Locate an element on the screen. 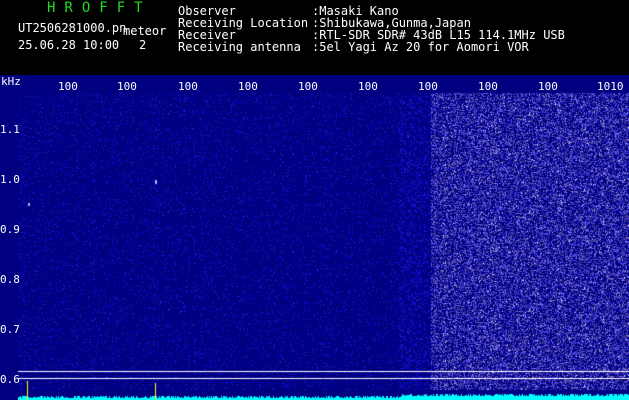  unit-label: kHz is located at coordinates (11, 81).